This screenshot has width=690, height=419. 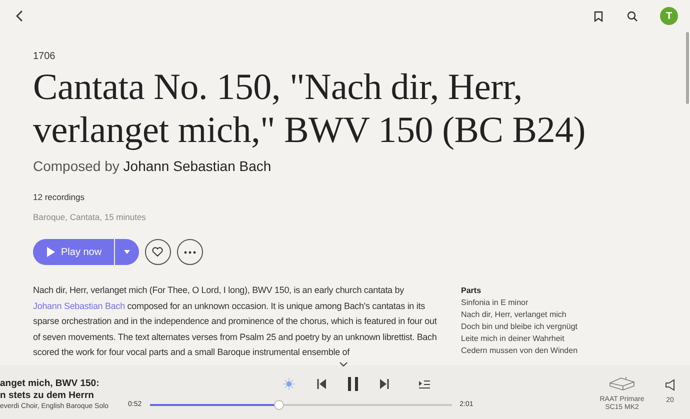 I want to click on composer-link: Johann Sebastian Bach, so click(x=79, y=305).